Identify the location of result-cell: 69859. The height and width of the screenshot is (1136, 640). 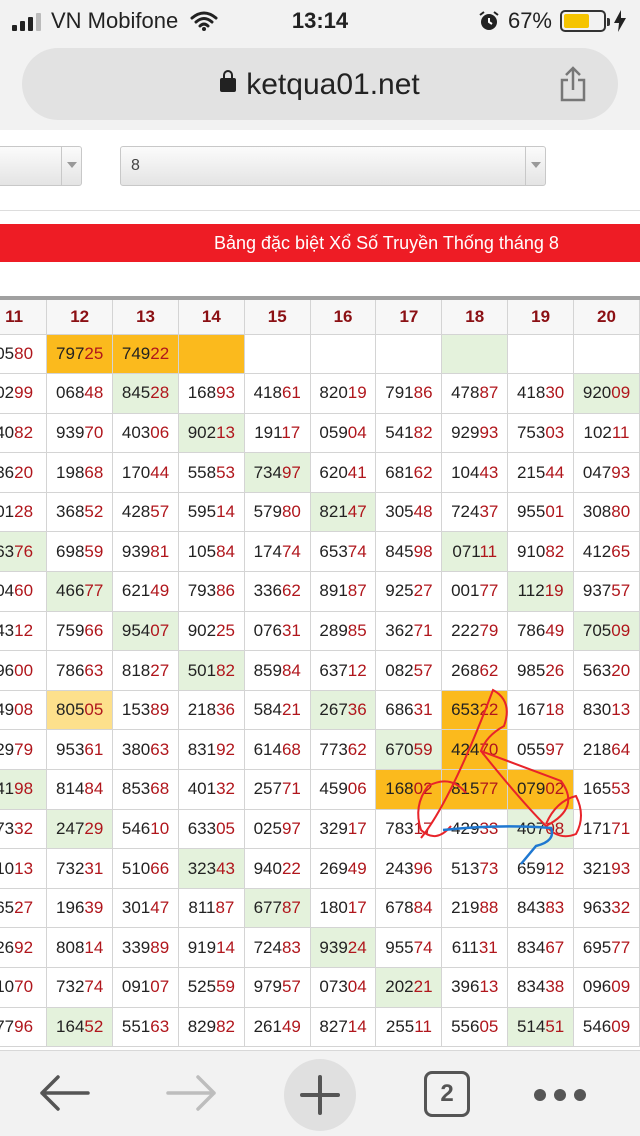
(80, 552).